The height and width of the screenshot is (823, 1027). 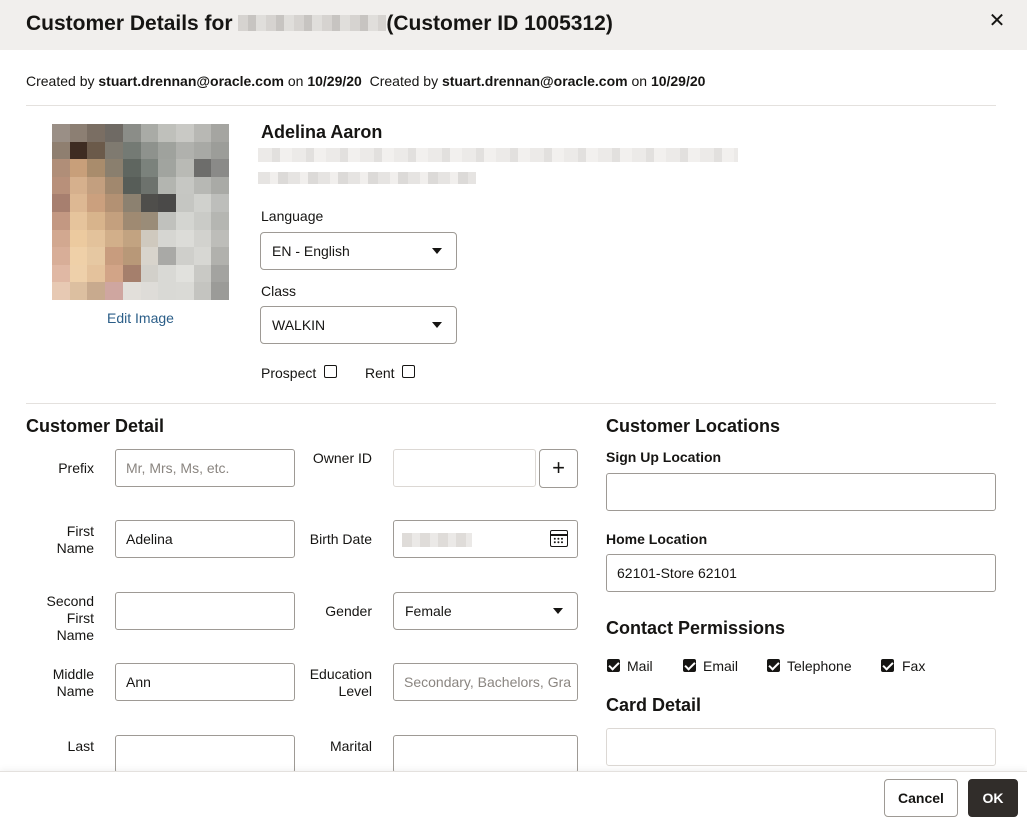 What do you see at coordinates (485, 754) in the screenshot?
I see `marital-select` at bounding box center [485, 754].